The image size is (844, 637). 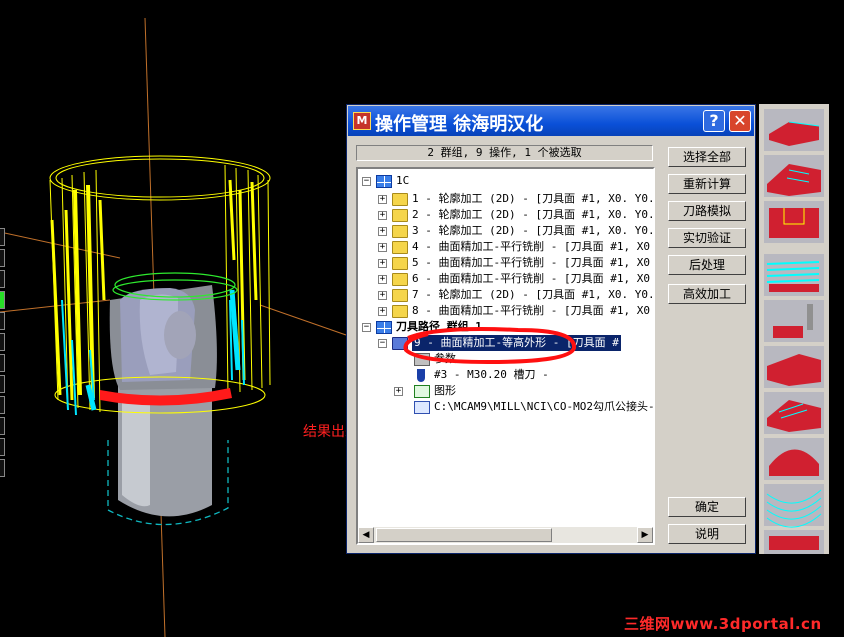 I want to click on backplot-button: 刀路模拟, so click(x=707, y=211).